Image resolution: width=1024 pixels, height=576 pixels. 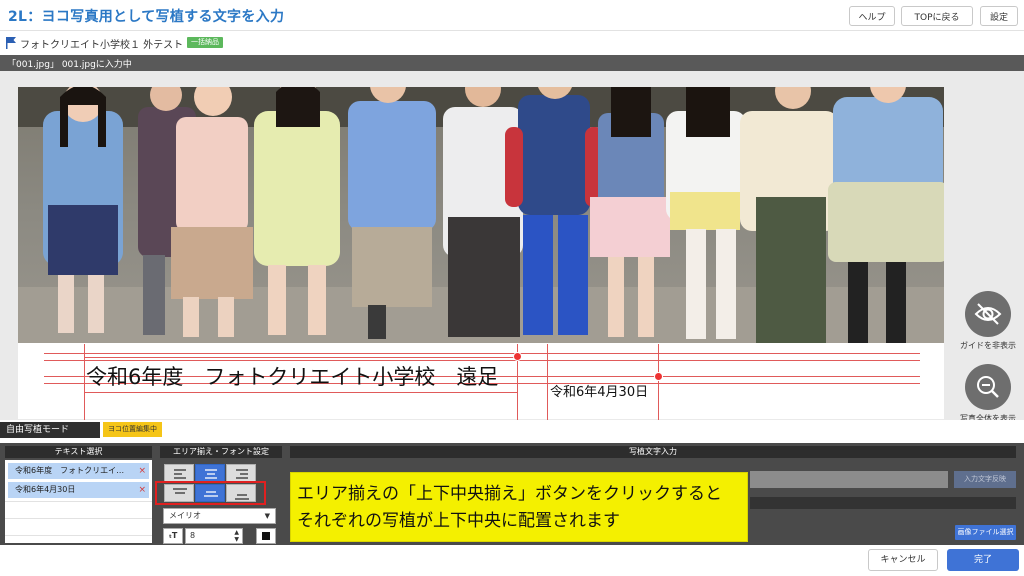 What do you see at coordinates (210, 473) in the screenshot?
I see `align-center-button` at bounding box center [210, 473].